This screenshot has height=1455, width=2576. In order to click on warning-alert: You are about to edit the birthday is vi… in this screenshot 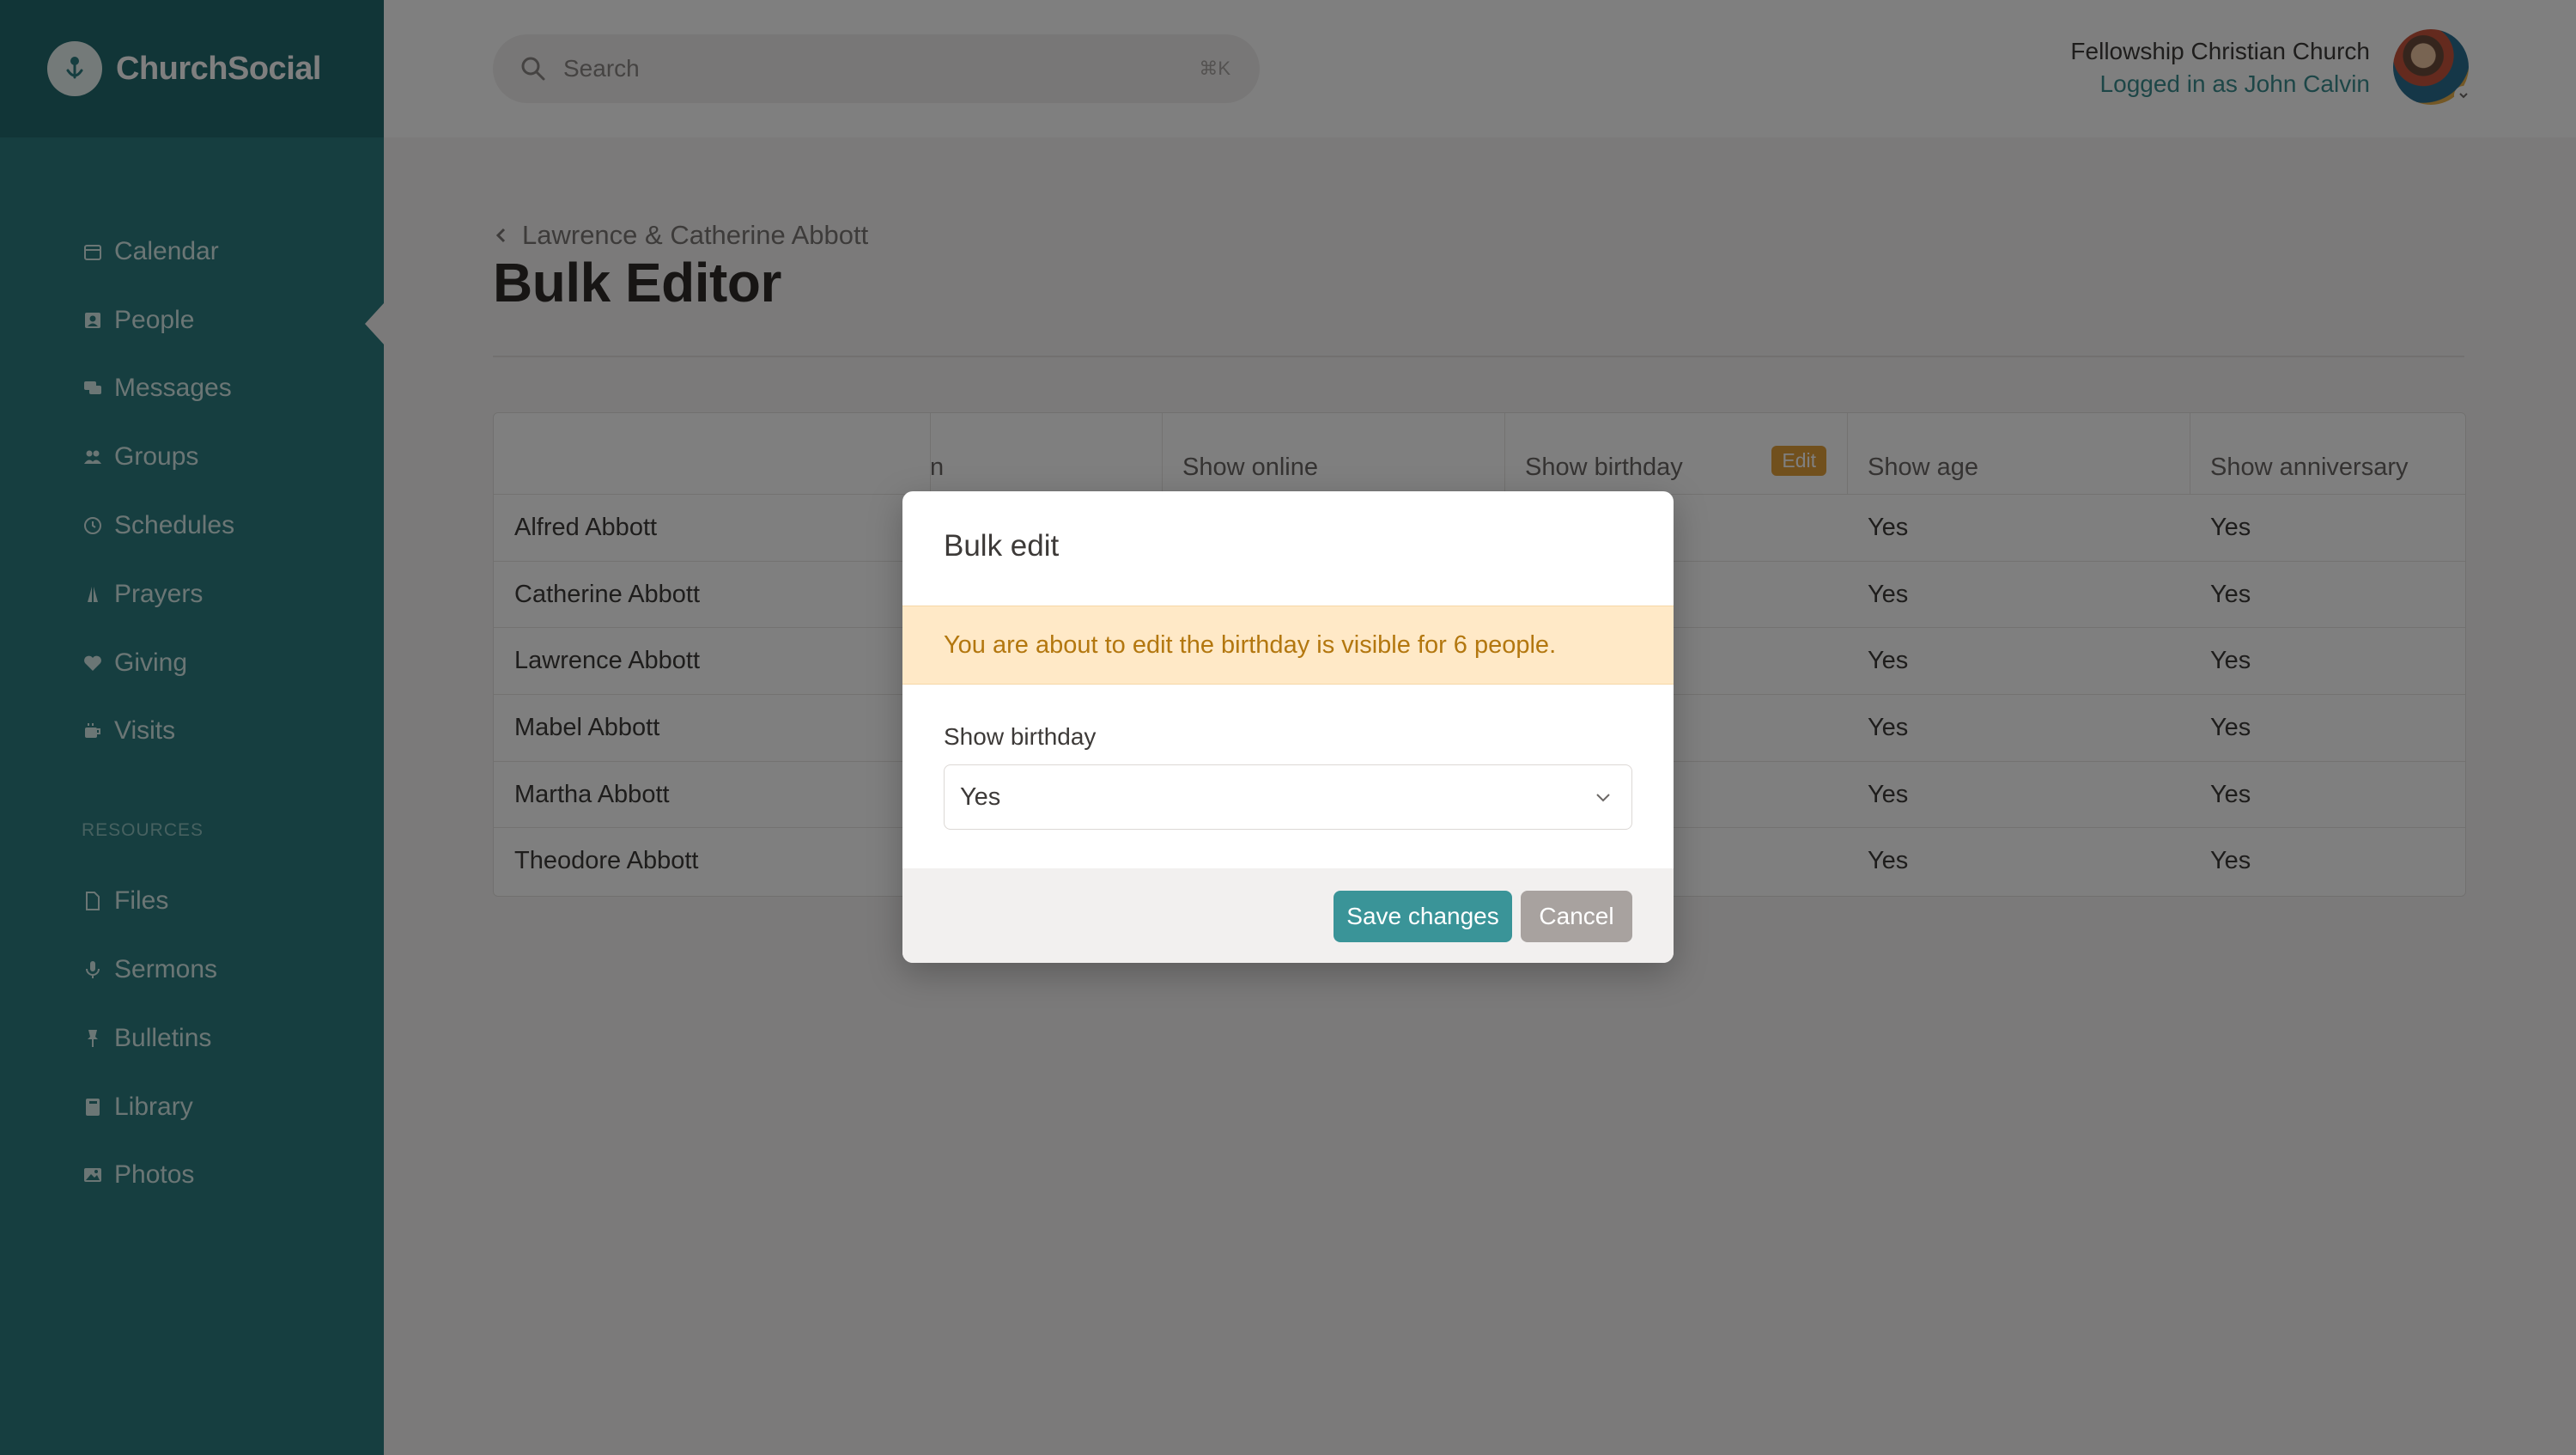, I will do `click(1288, 646)`.